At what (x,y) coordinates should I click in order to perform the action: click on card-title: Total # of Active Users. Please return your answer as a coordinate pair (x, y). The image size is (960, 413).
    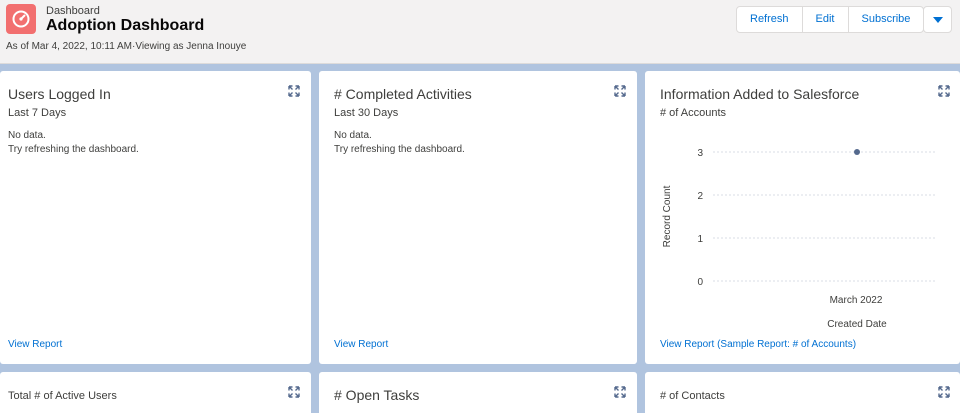
    Looking at the image, I should click on (62, 396).